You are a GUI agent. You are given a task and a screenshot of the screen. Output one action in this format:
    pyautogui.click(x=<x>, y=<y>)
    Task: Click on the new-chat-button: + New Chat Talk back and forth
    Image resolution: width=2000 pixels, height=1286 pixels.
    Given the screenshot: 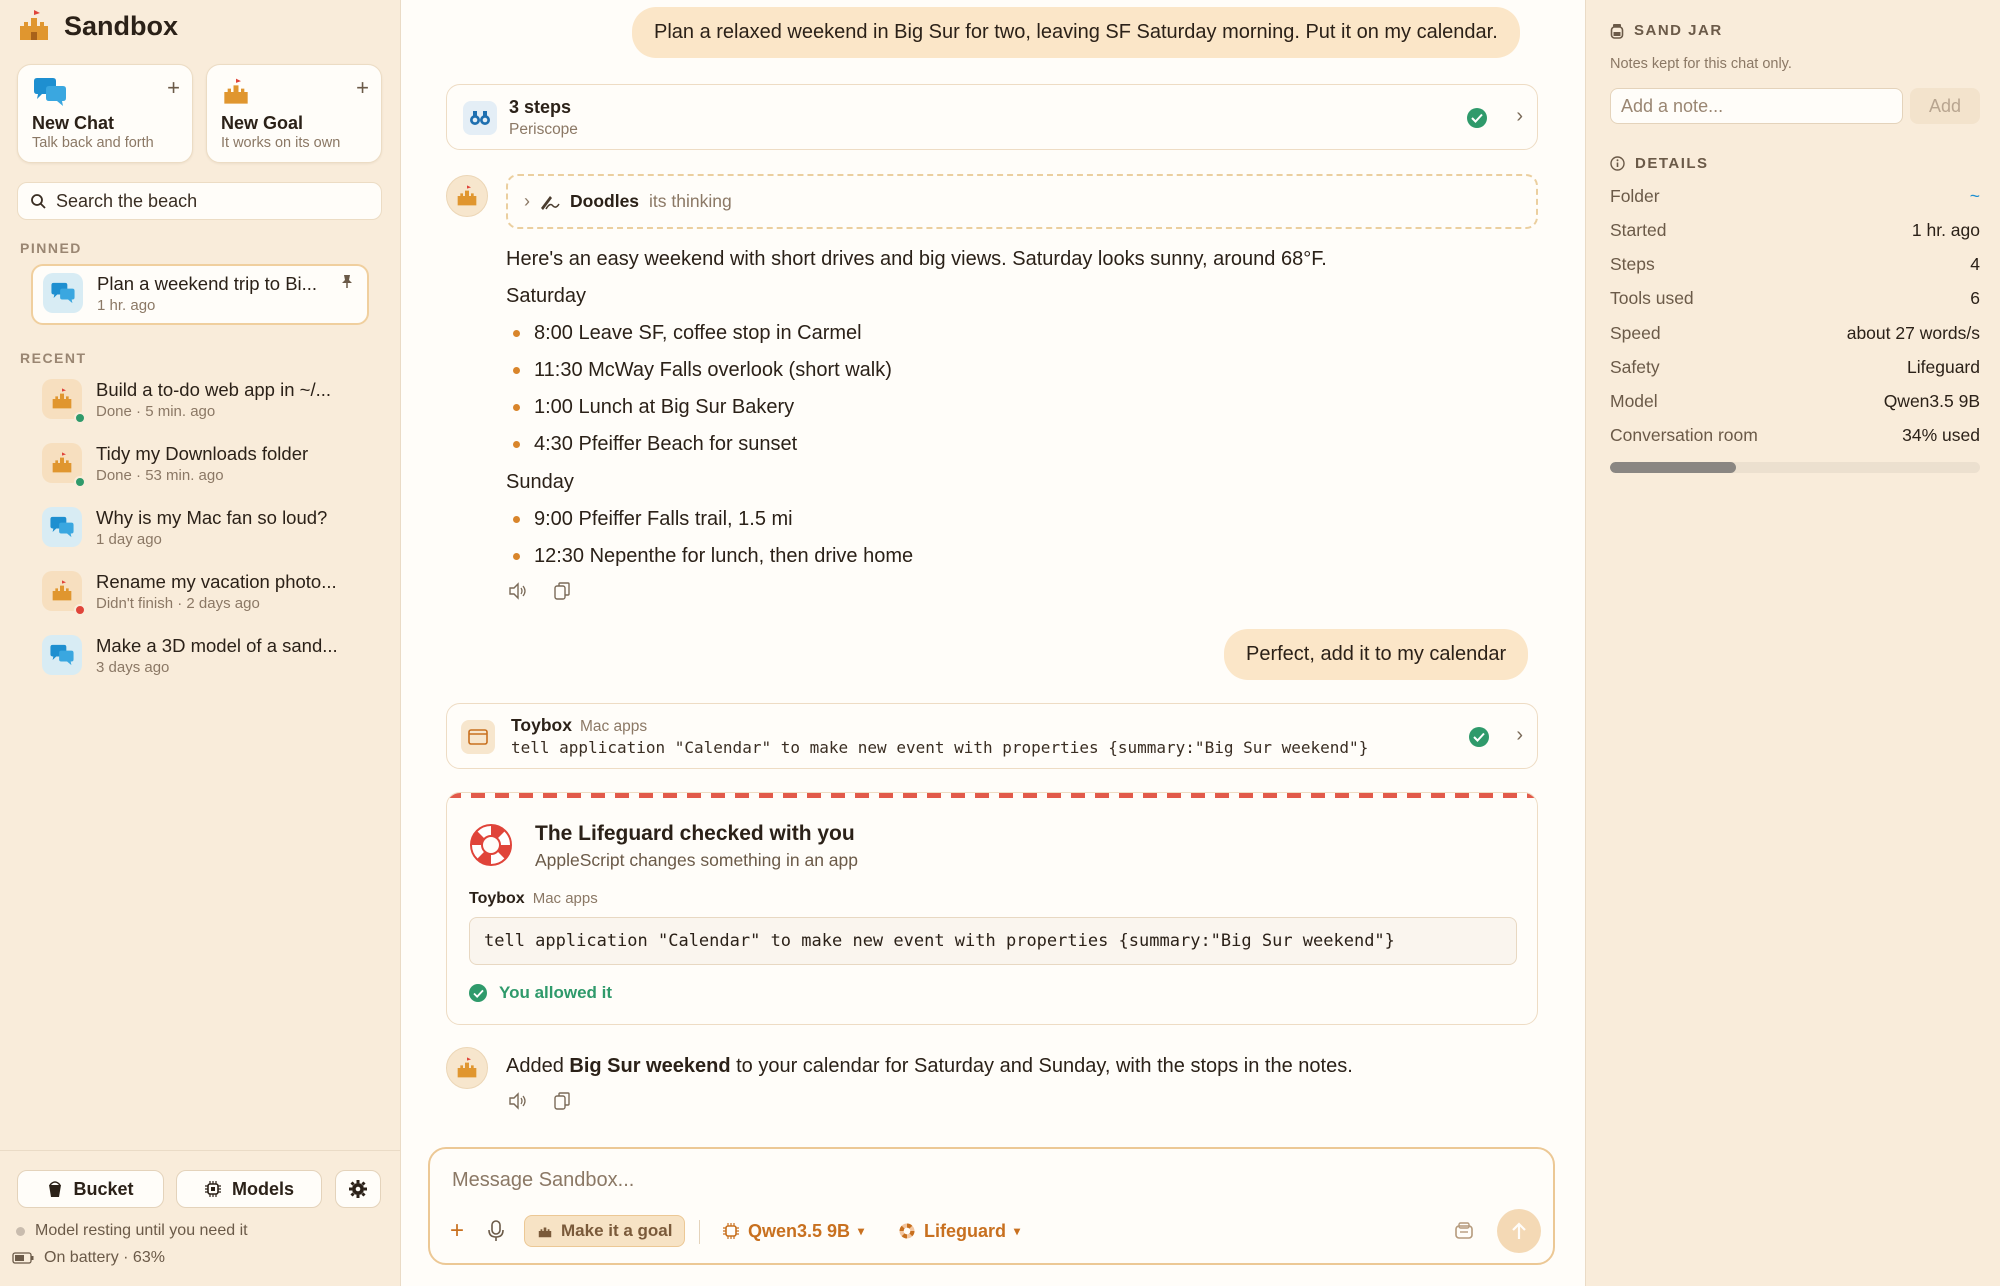 What is the action you would take?
    pyautogui.click(x=105, y=113)
    